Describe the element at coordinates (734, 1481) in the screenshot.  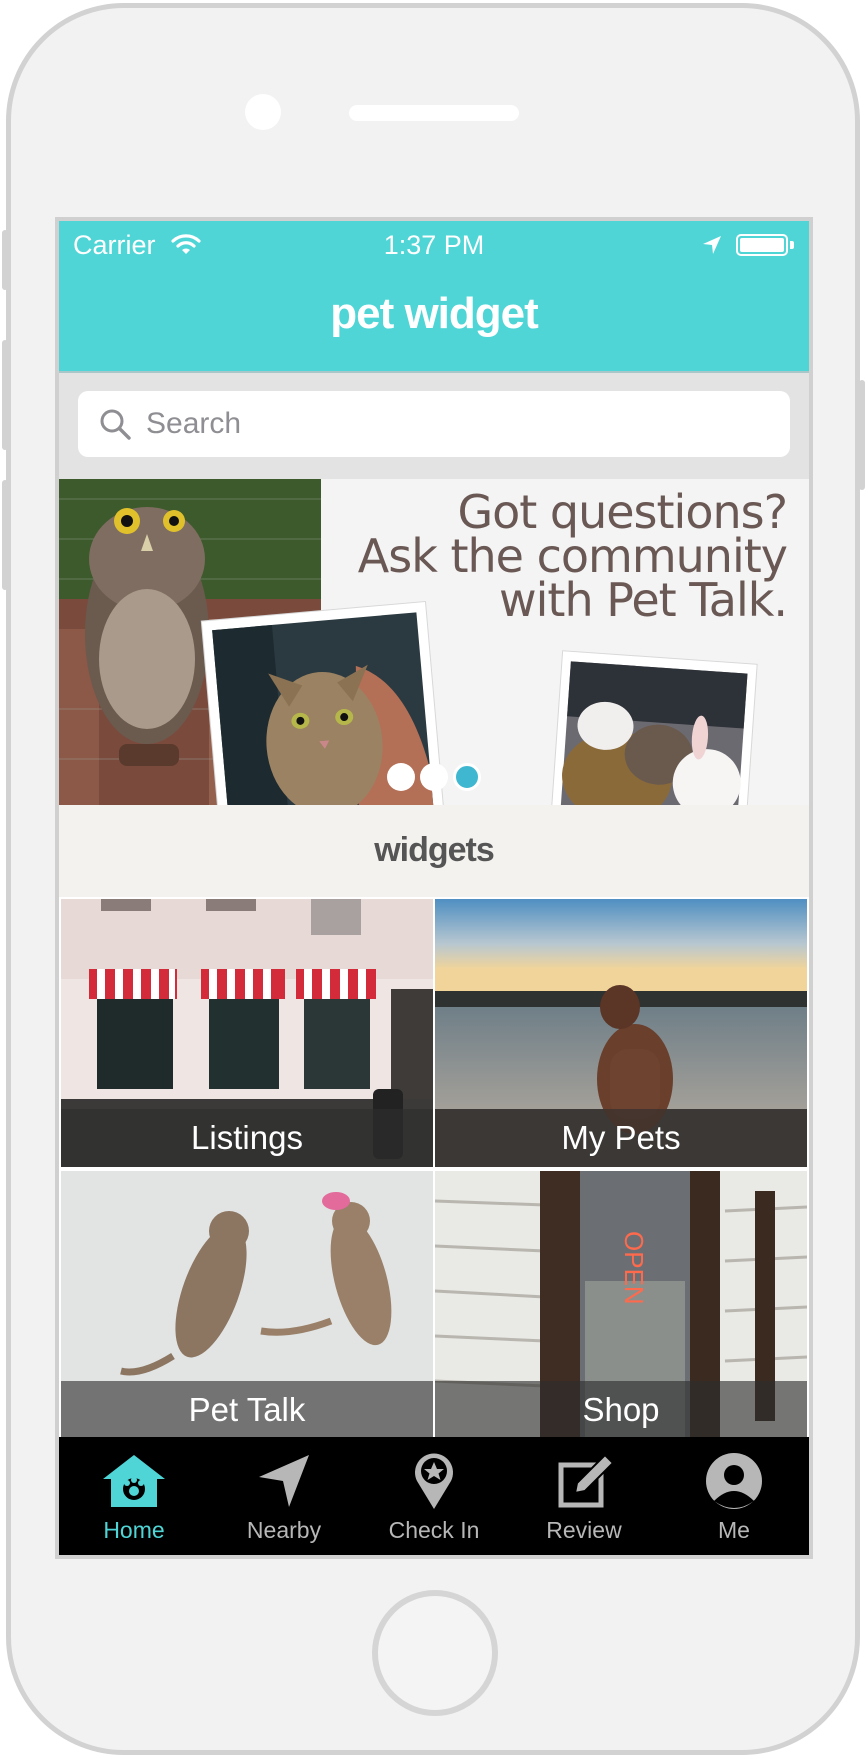
I see `user-icon` at that location.